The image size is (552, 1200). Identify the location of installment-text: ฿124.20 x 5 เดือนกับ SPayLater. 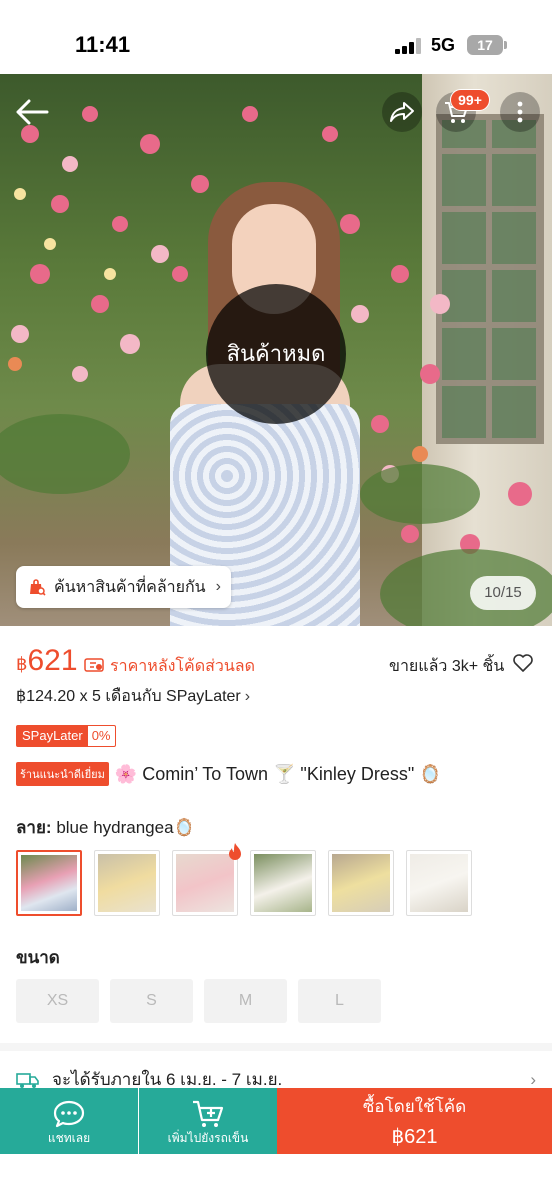
(128, 696).